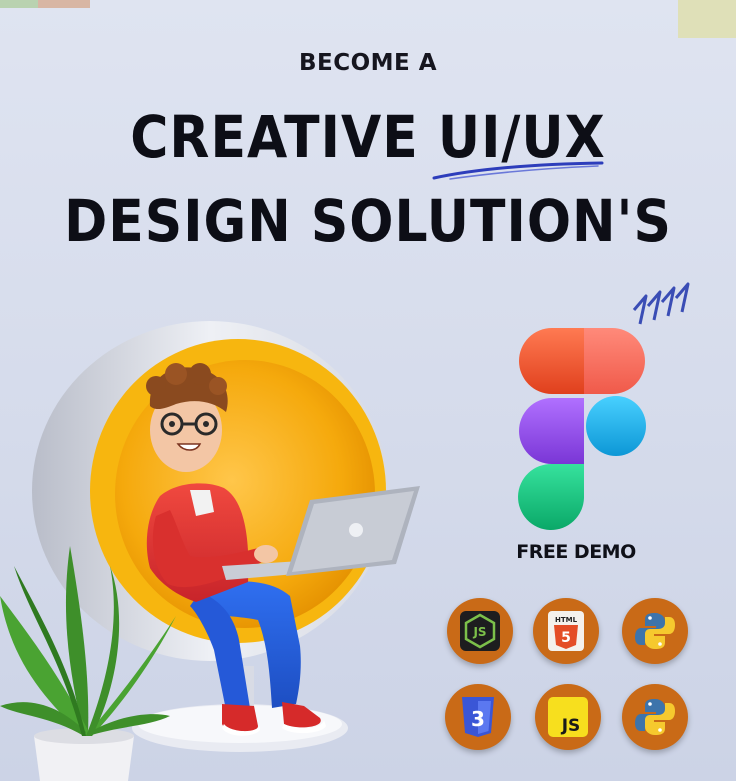  I want to click on javascript-icon: JS, so click(568, 717).